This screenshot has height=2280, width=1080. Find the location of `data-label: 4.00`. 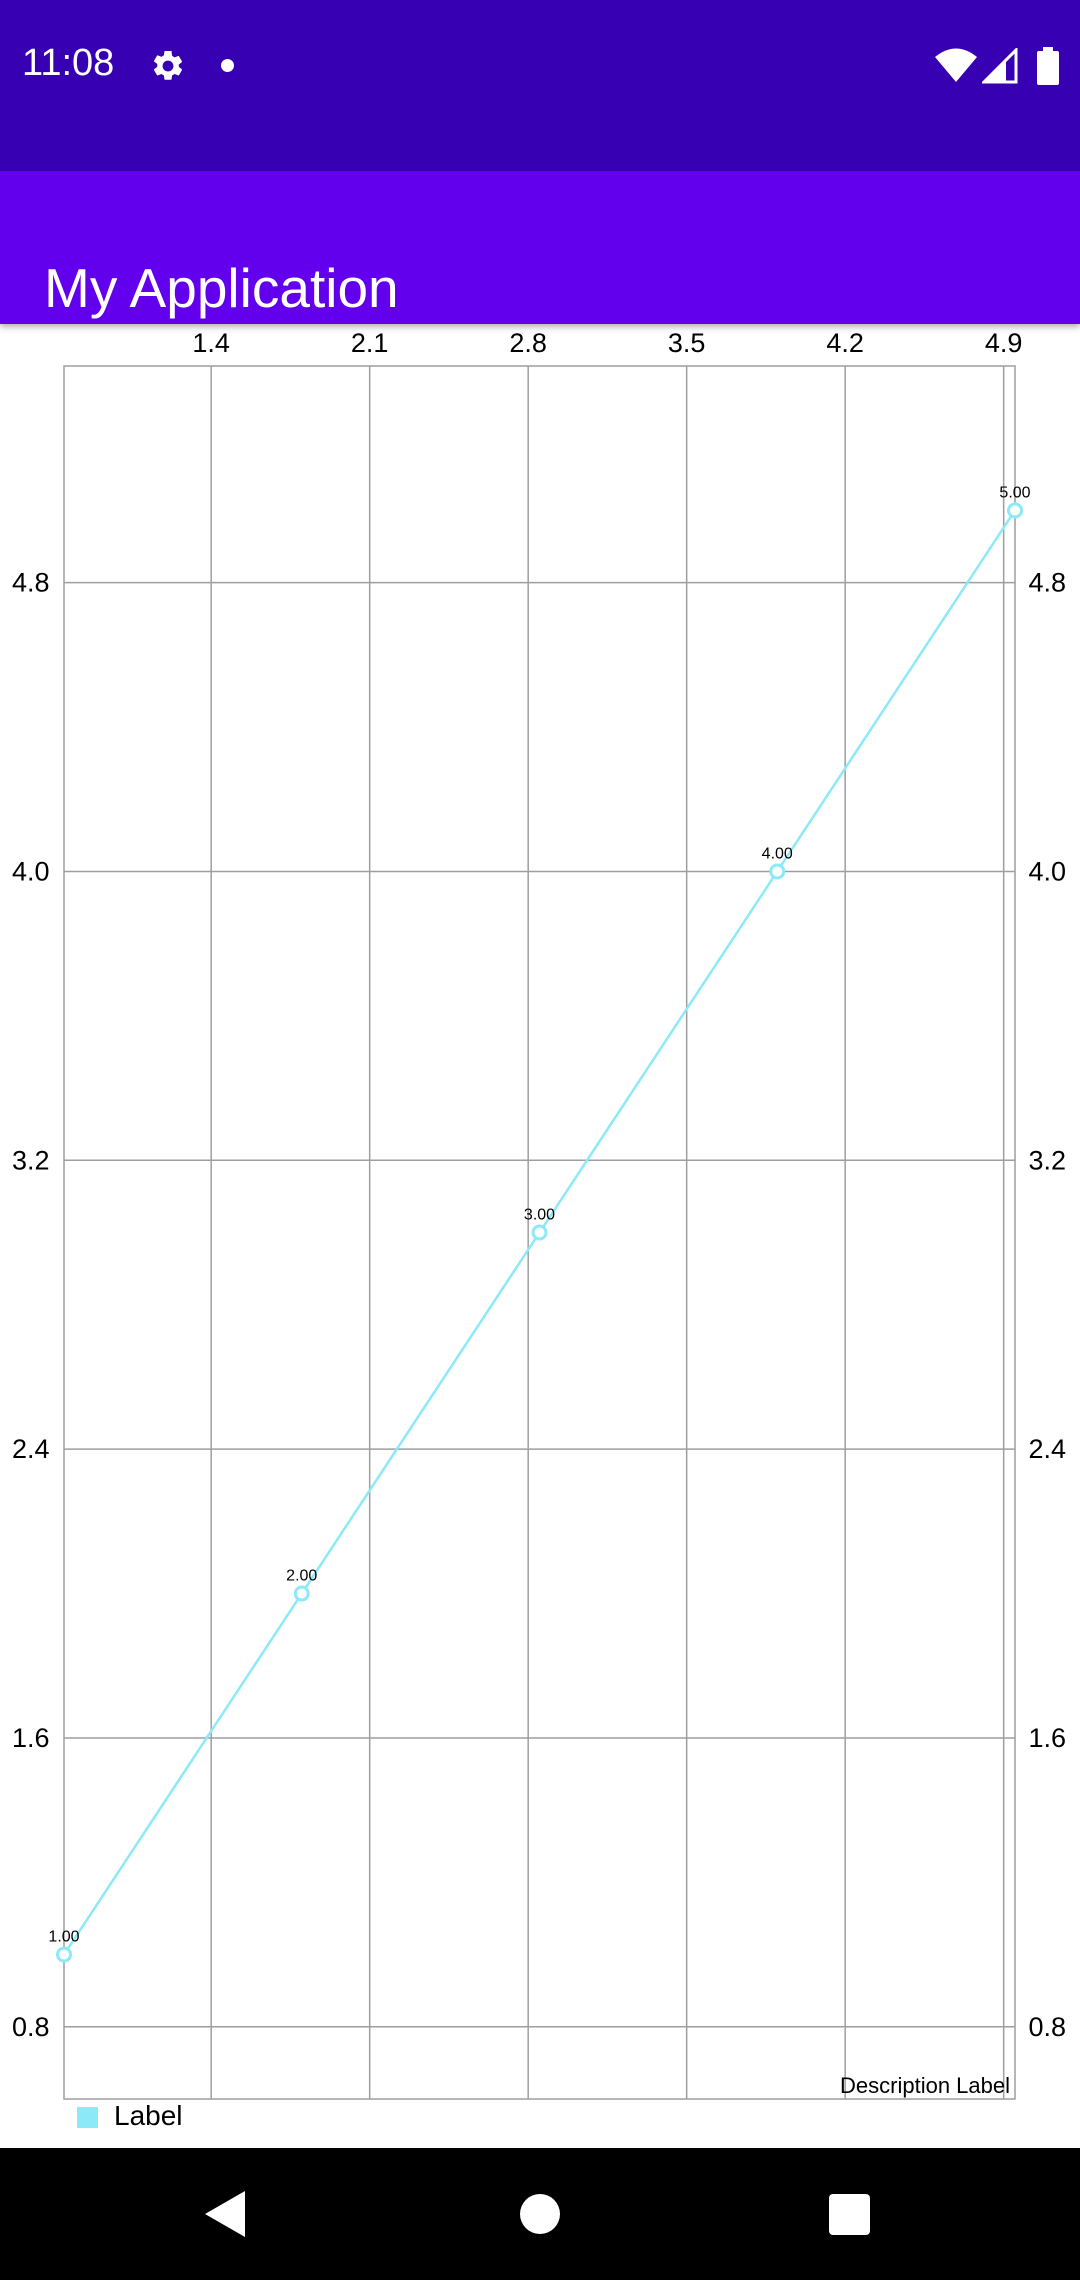

data-label: 4.00 is located at coordinates (777, 853).